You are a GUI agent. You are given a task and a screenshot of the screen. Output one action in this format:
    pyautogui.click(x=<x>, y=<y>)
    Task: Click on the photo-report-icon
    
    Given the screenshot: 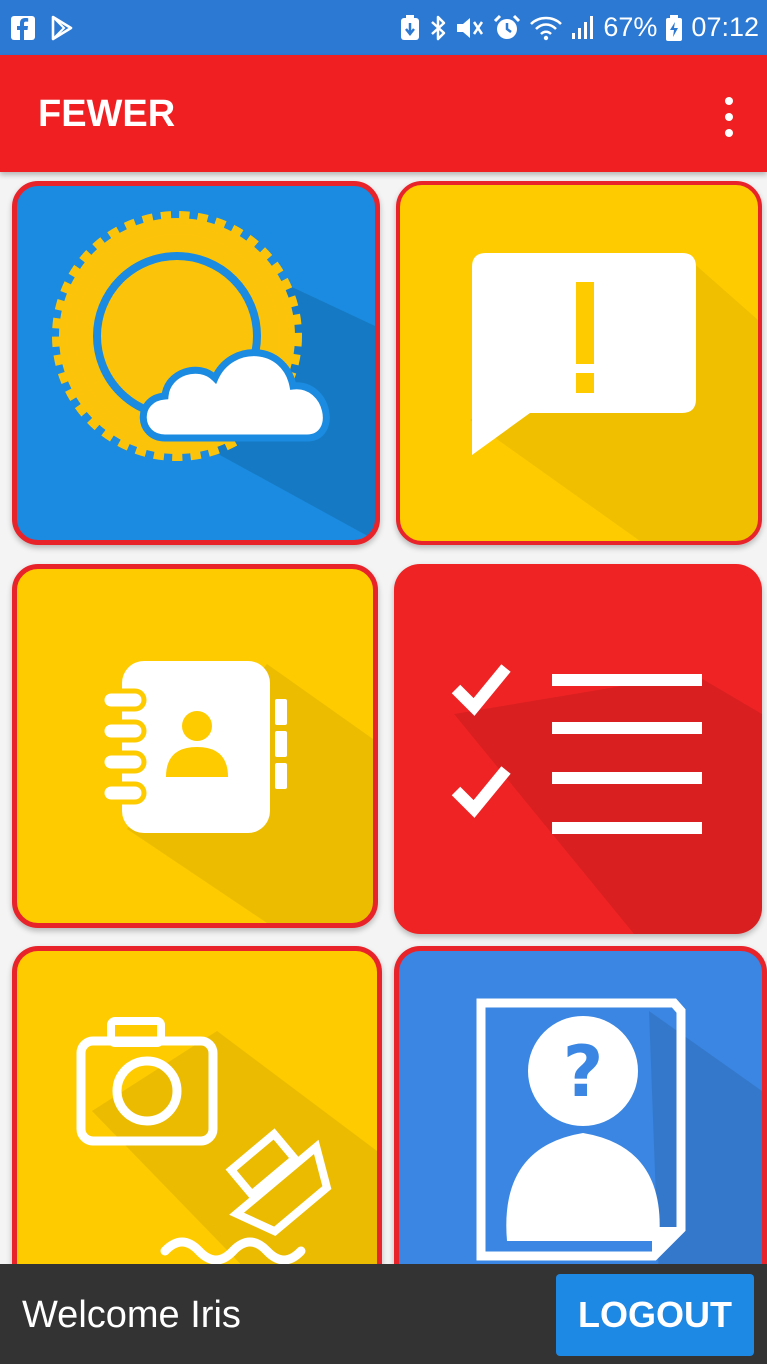 What is the action you would take?
    pyautogui.click(x=226, y=1146)
    